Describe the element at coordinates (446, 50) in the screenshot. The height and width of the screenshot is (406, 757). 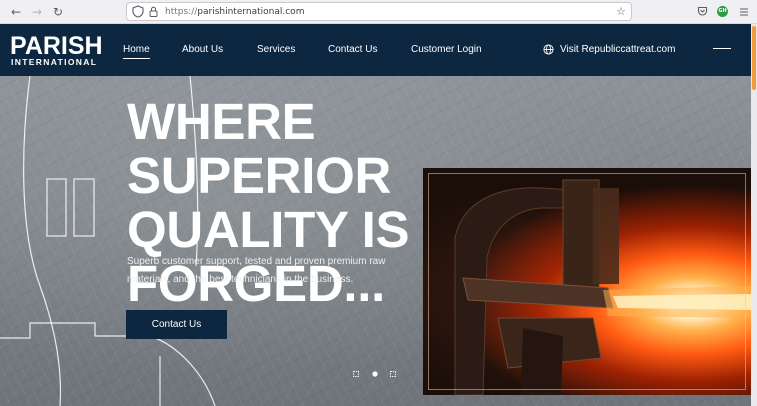
I see `nav-customer-login: Customer Login` at that location.